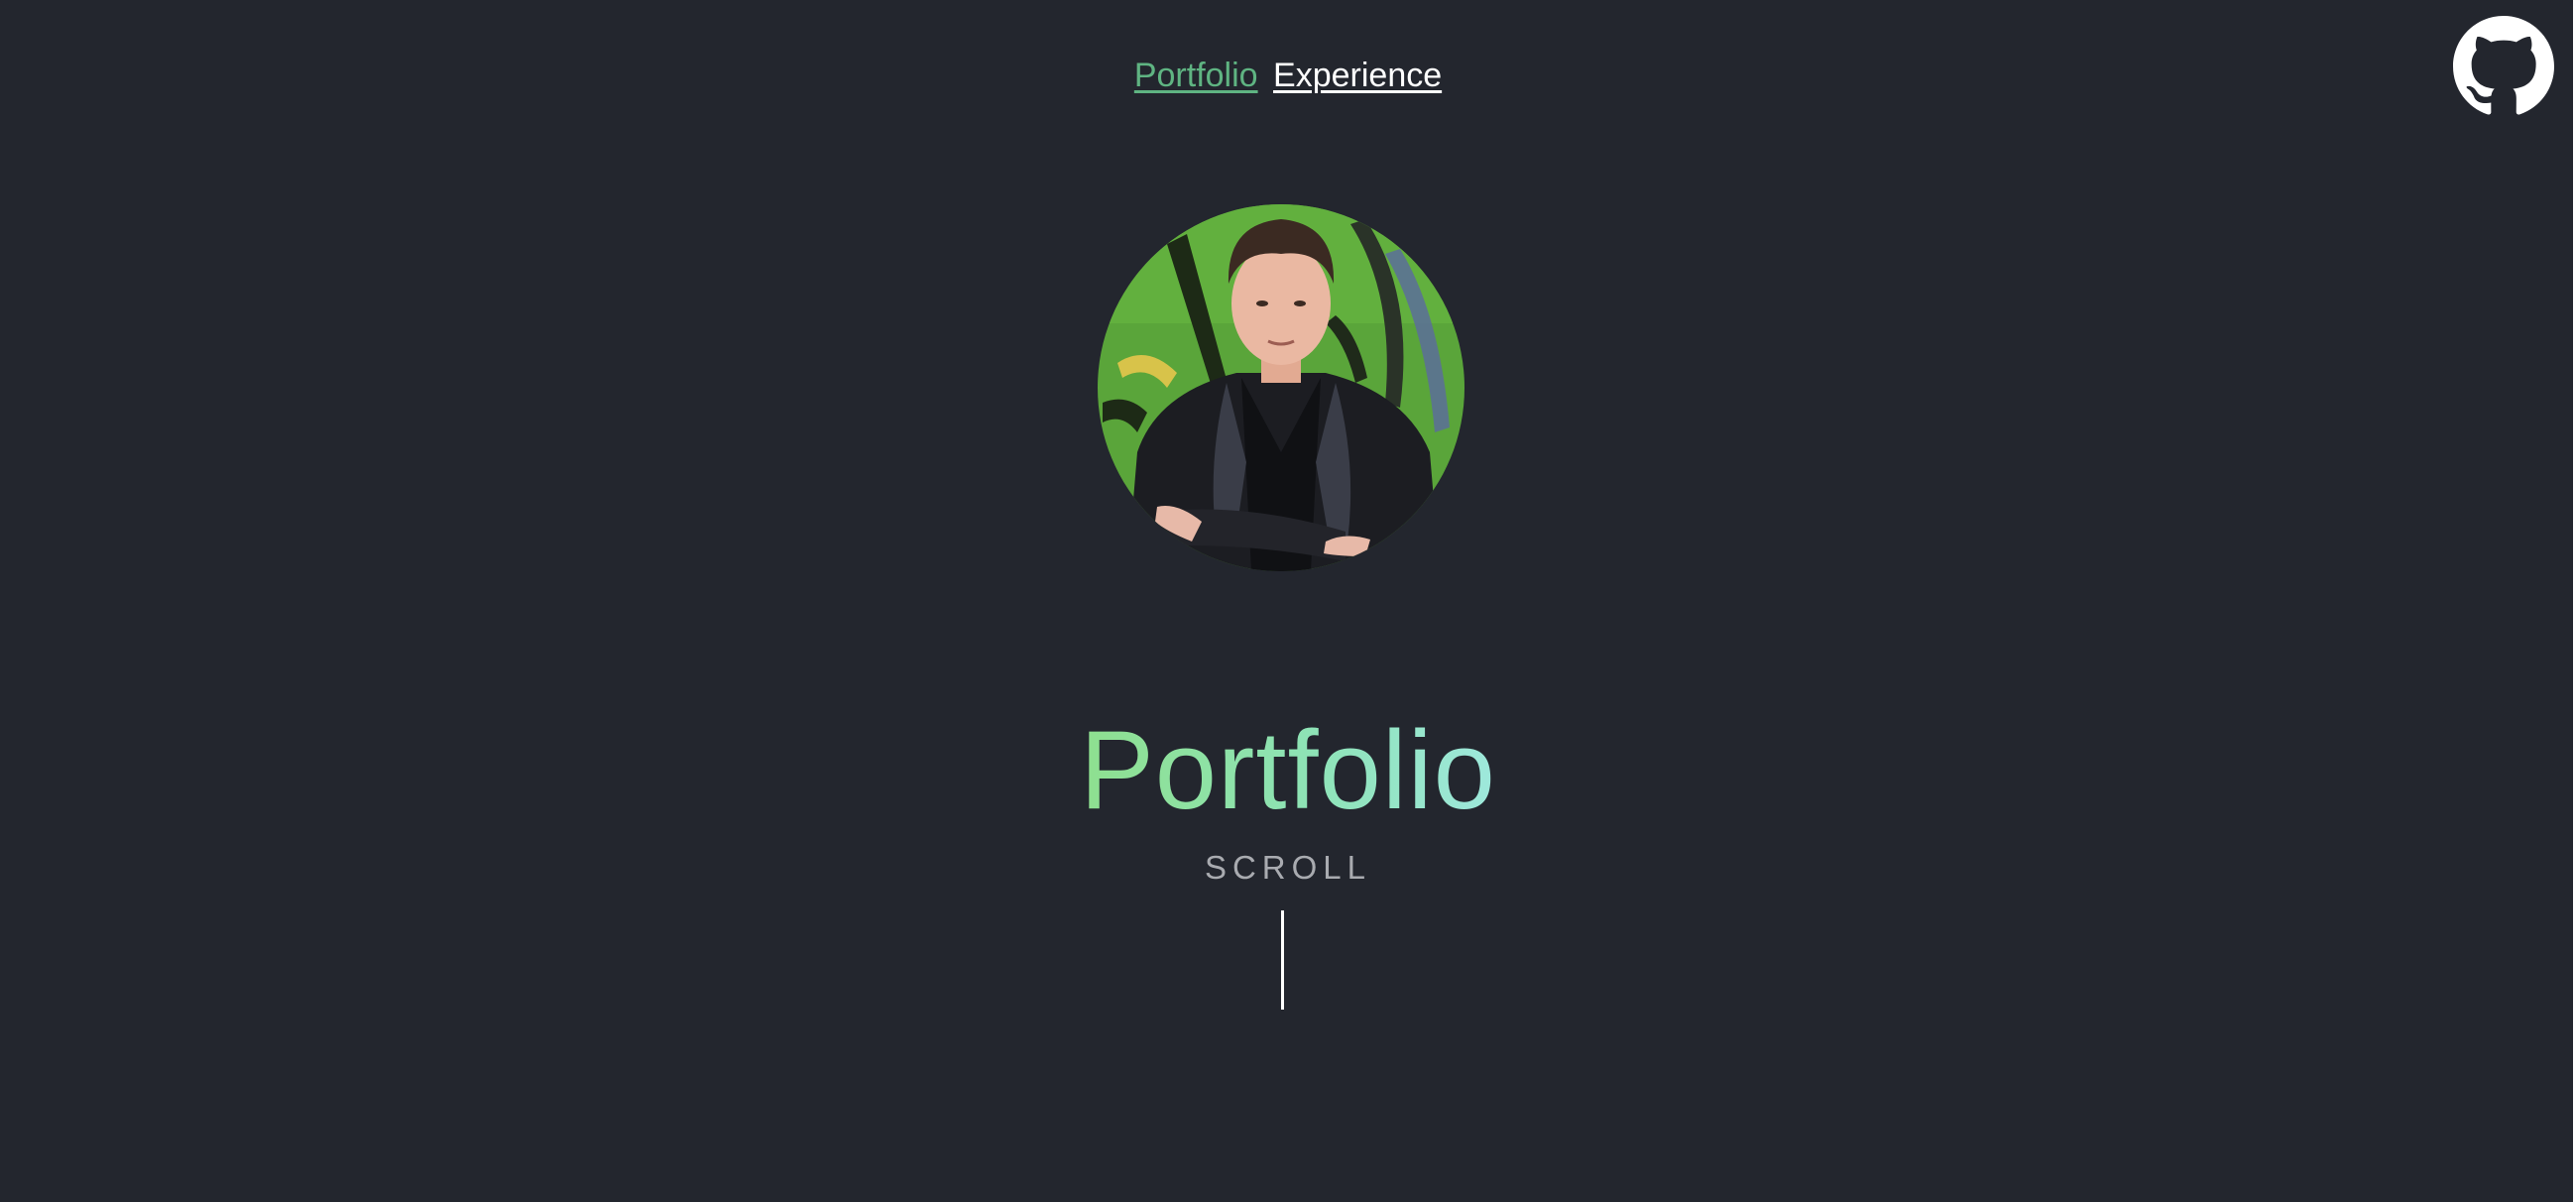 The width and height of the screenshot is (2576, 1202). I want to click on hero-title-text: Portfolio, so click(1288, 770).